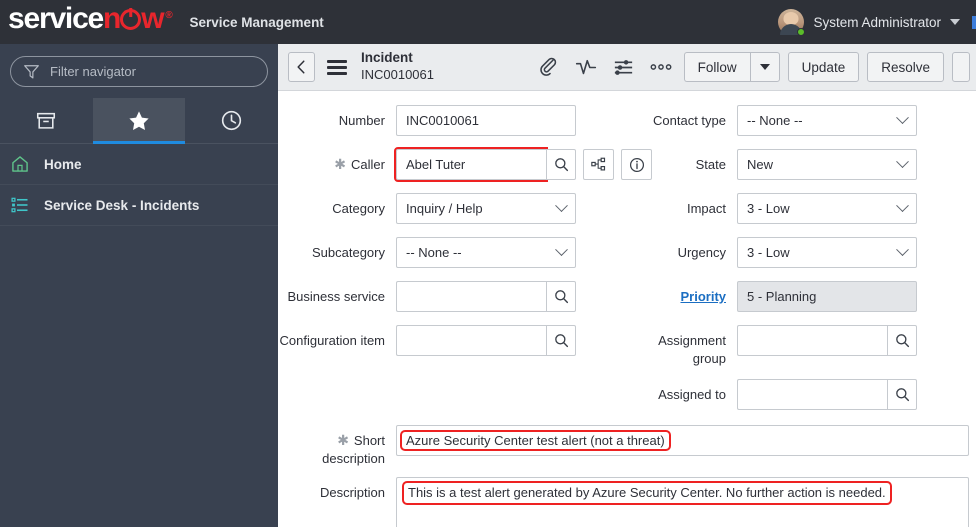 This screenshot has height=527, width=976. I want to click on servicenow-logo: servicen w ®, so click(86, 21).